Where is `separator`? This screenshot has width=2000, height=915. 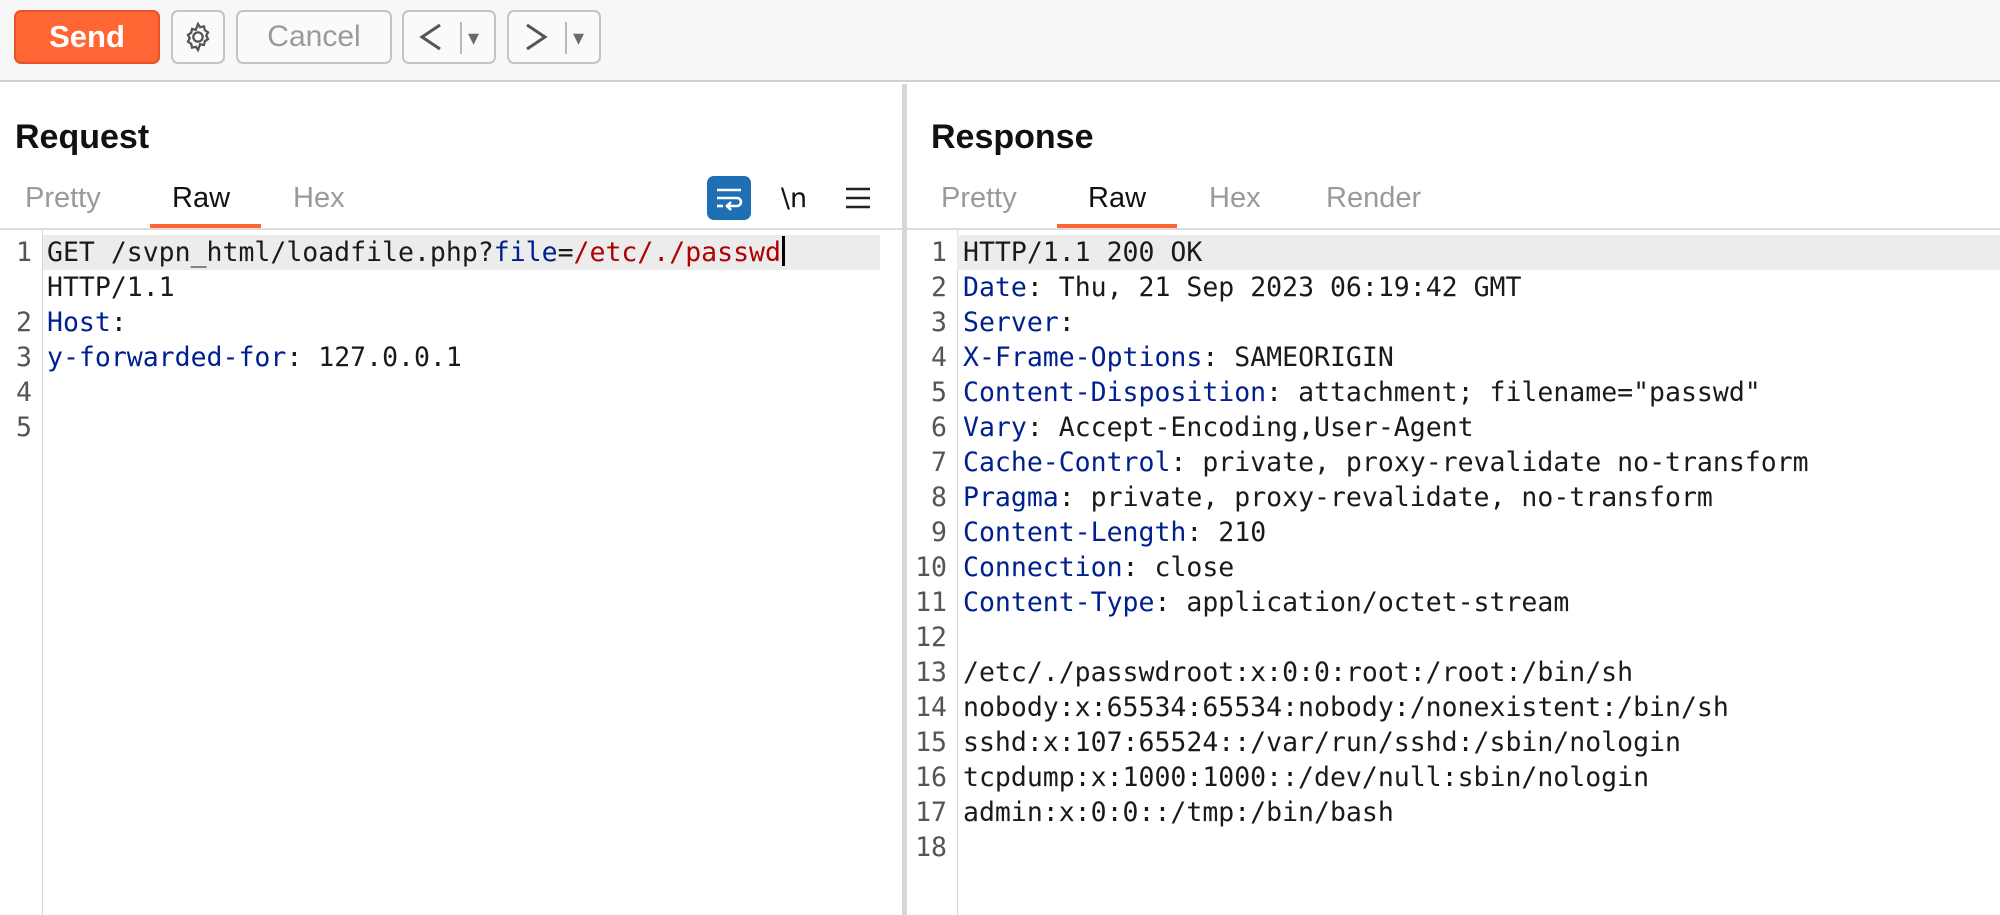
separator is located at coordinates (461, 38).